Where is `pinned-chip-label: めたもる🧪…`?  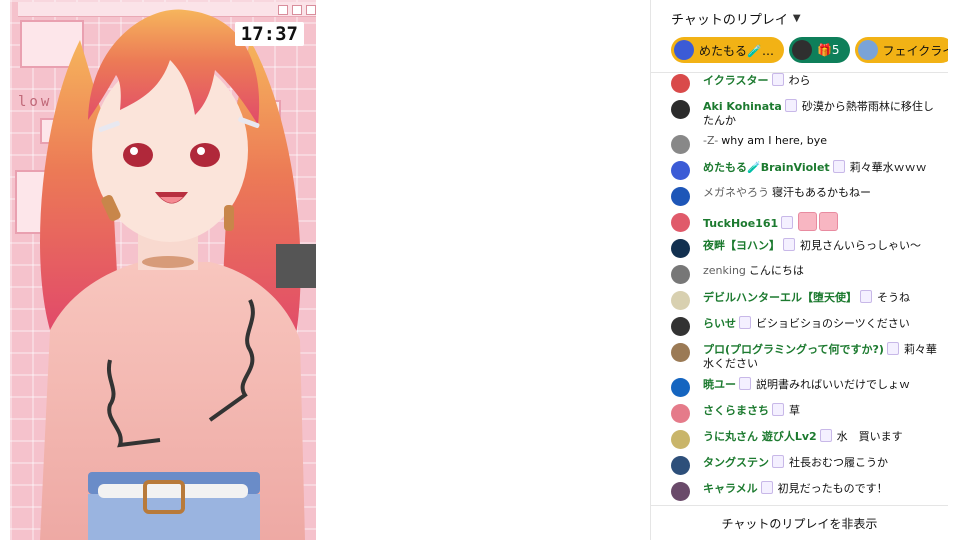 pinned-chip-label: めたもる🧪… is located at coordinates (736, 50).